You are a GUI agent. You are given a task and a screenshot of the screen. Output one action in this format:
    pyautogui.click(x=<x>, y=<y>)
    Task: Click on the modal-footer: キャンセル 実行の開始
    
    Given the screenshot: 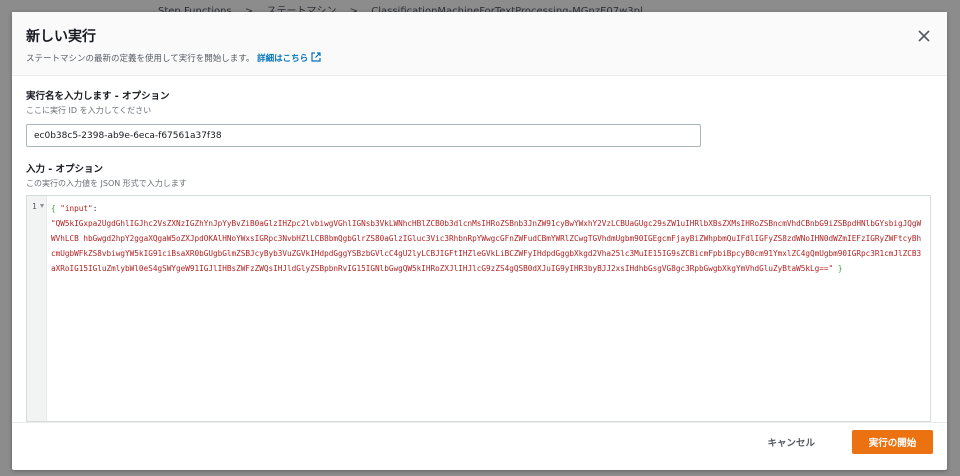 What is the action you would take?
    pyautogui.click(x=479, y=446)
    